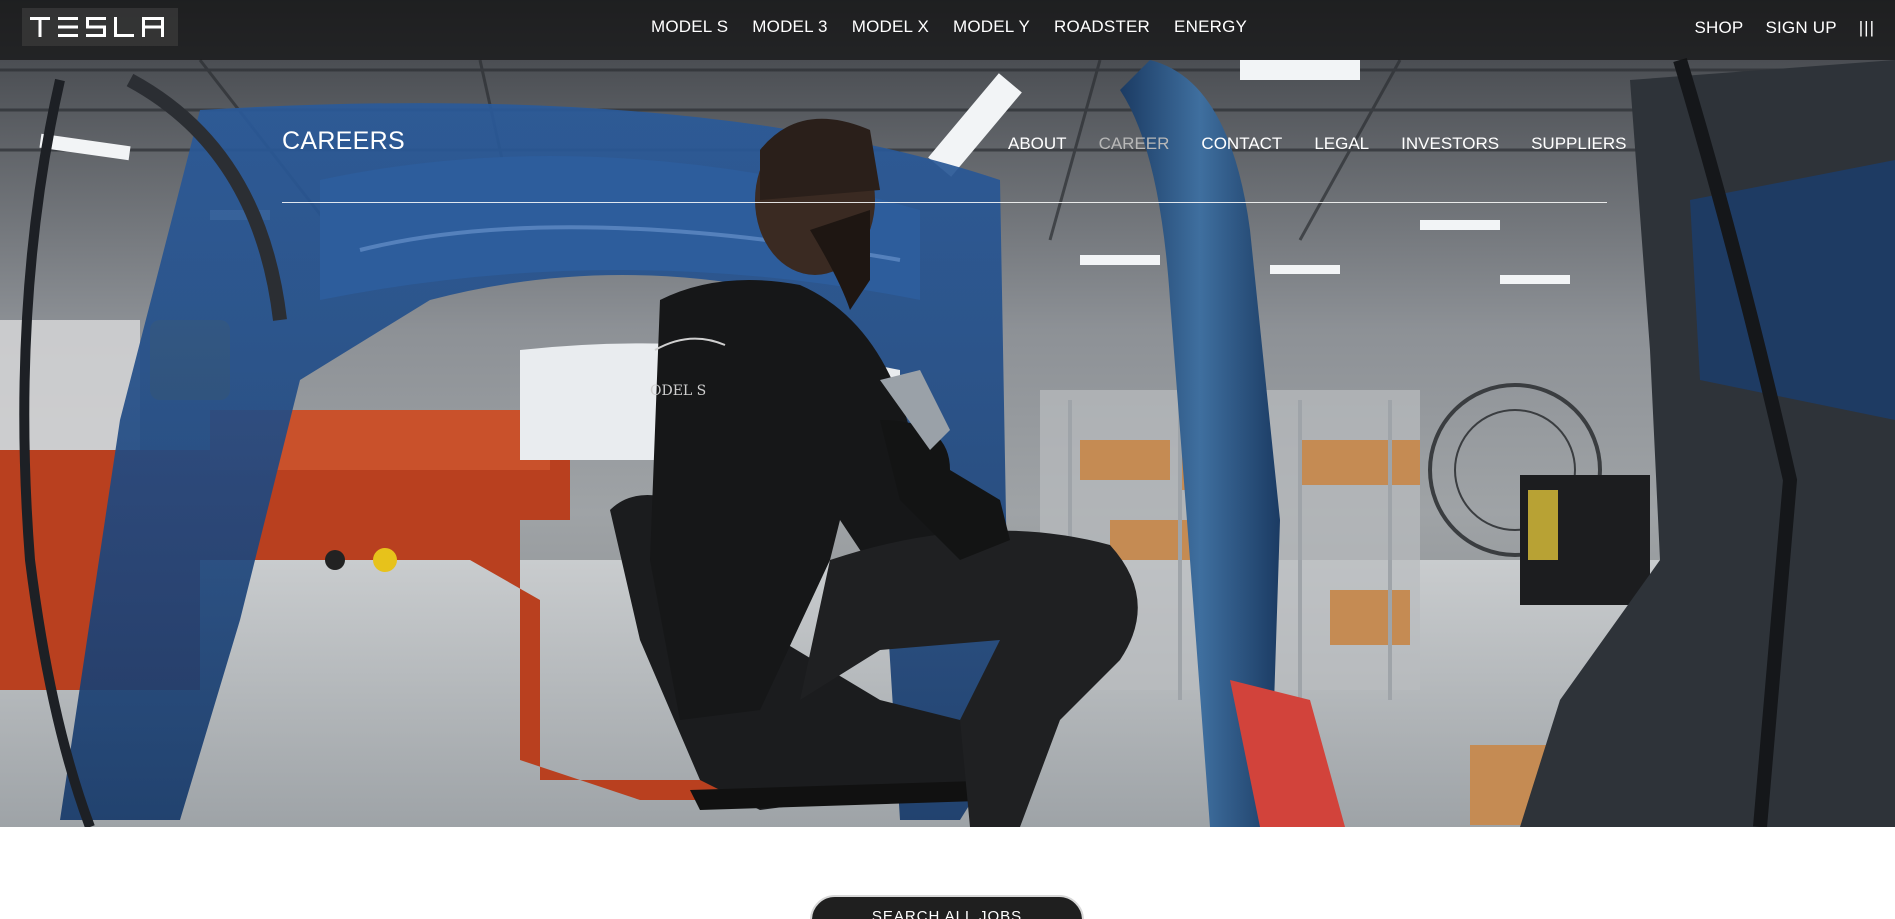 The width and height of the screenshot is (1895, 919). Describe the element at coordinates (689, 27) in the screenshot. I see `nav-model-s: MODEL S` at that location.